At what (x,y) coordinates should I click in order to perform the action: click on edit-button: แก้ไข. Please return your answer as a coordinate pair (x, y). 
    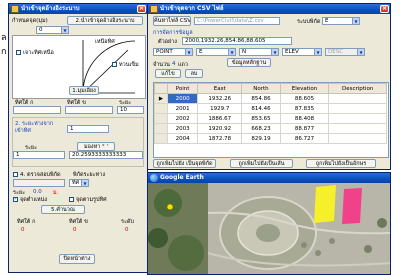
    Looking at the image, I should click on (168, 73).